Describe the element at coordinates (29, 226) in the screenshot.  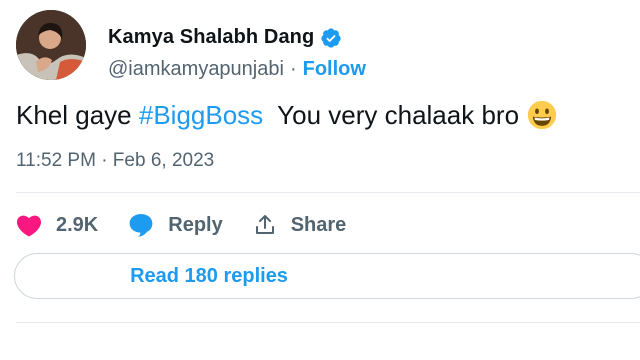
I see `heart-icon` at that location.